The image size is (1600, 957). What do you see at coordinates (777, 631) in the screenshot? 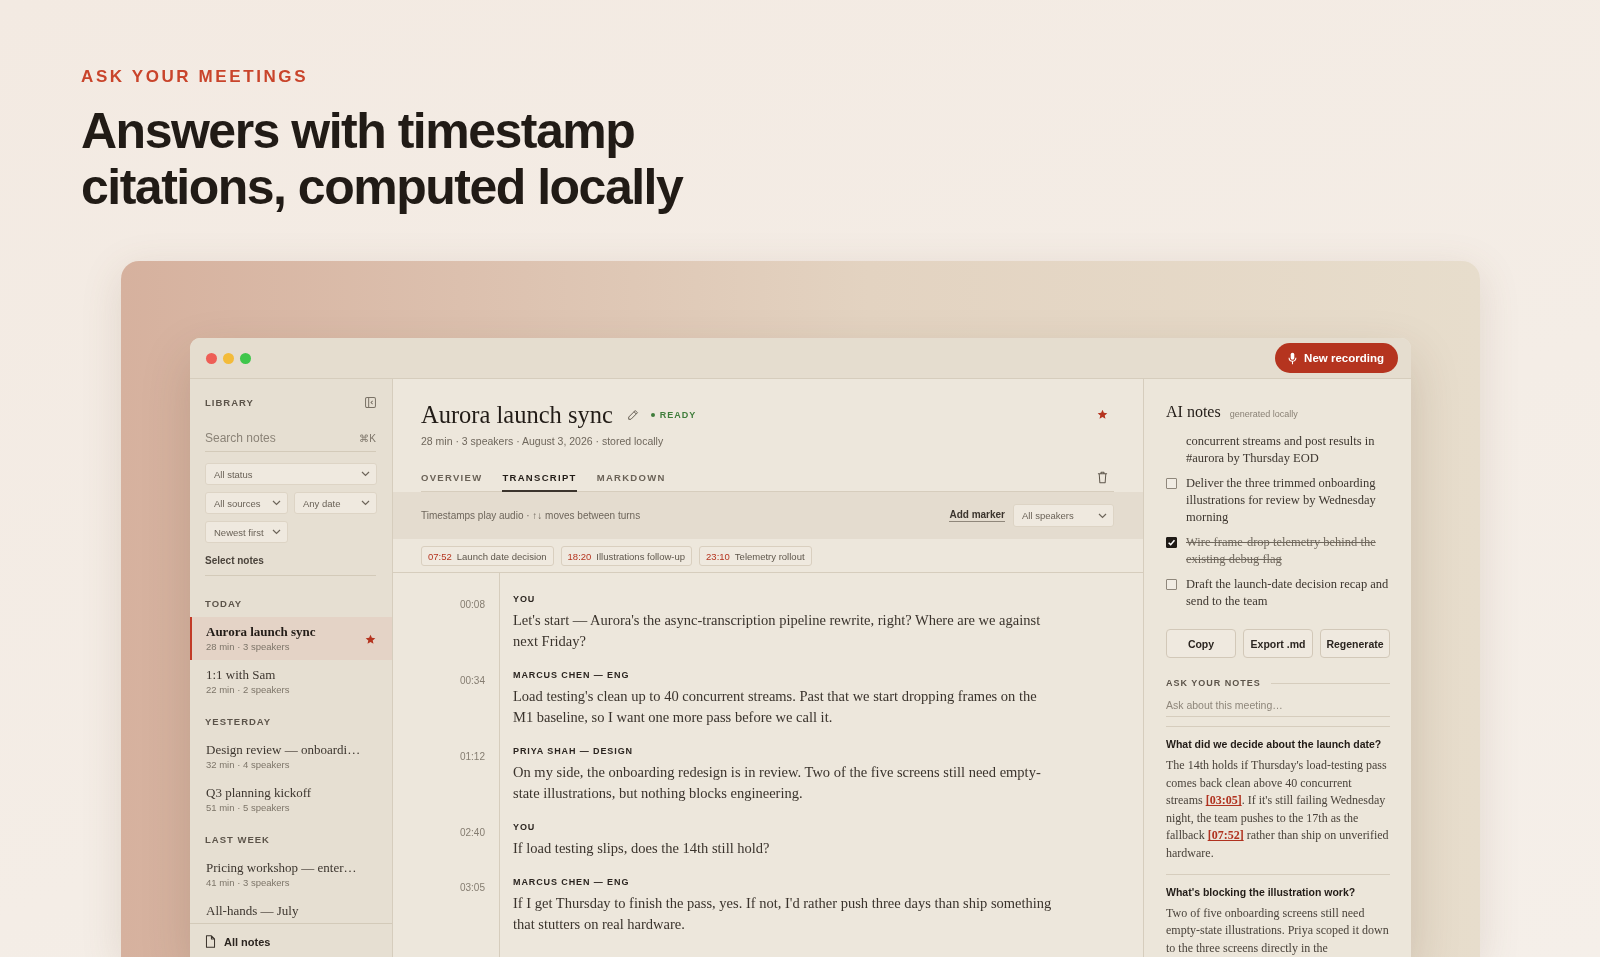
I see `utterance-text: Let's start — Aurora's the async-transcription pipeline rewrite, right? Where are we against next Friday?` at bounding box center [777, 631].